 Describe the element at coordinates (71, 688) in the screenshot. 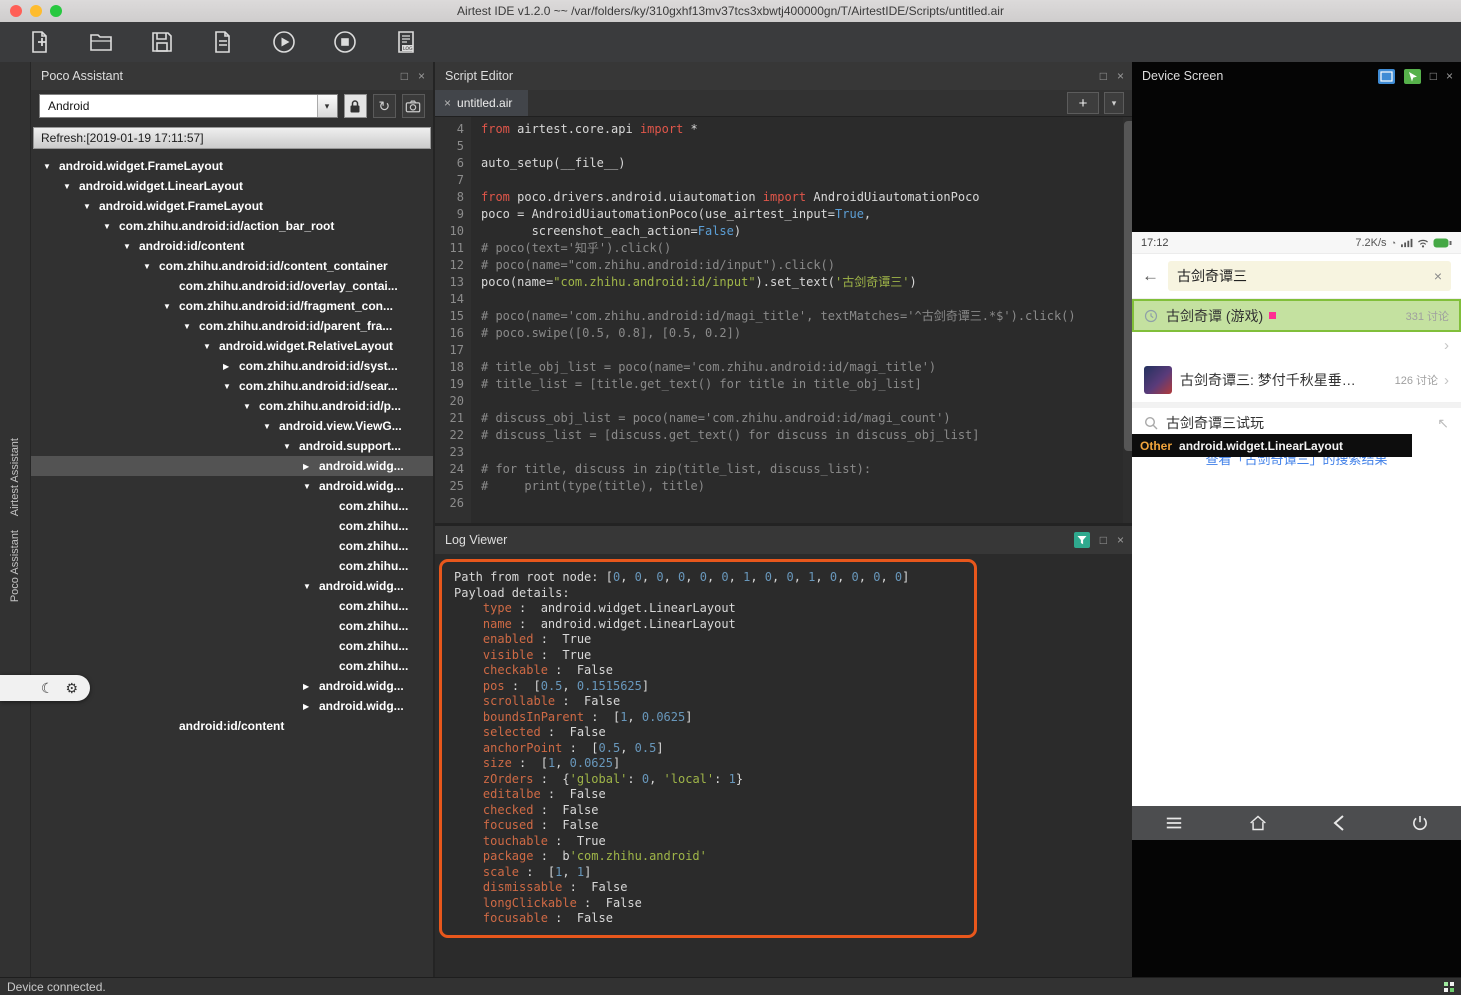

I see `settings-gear-icon: ⚙` at that location.